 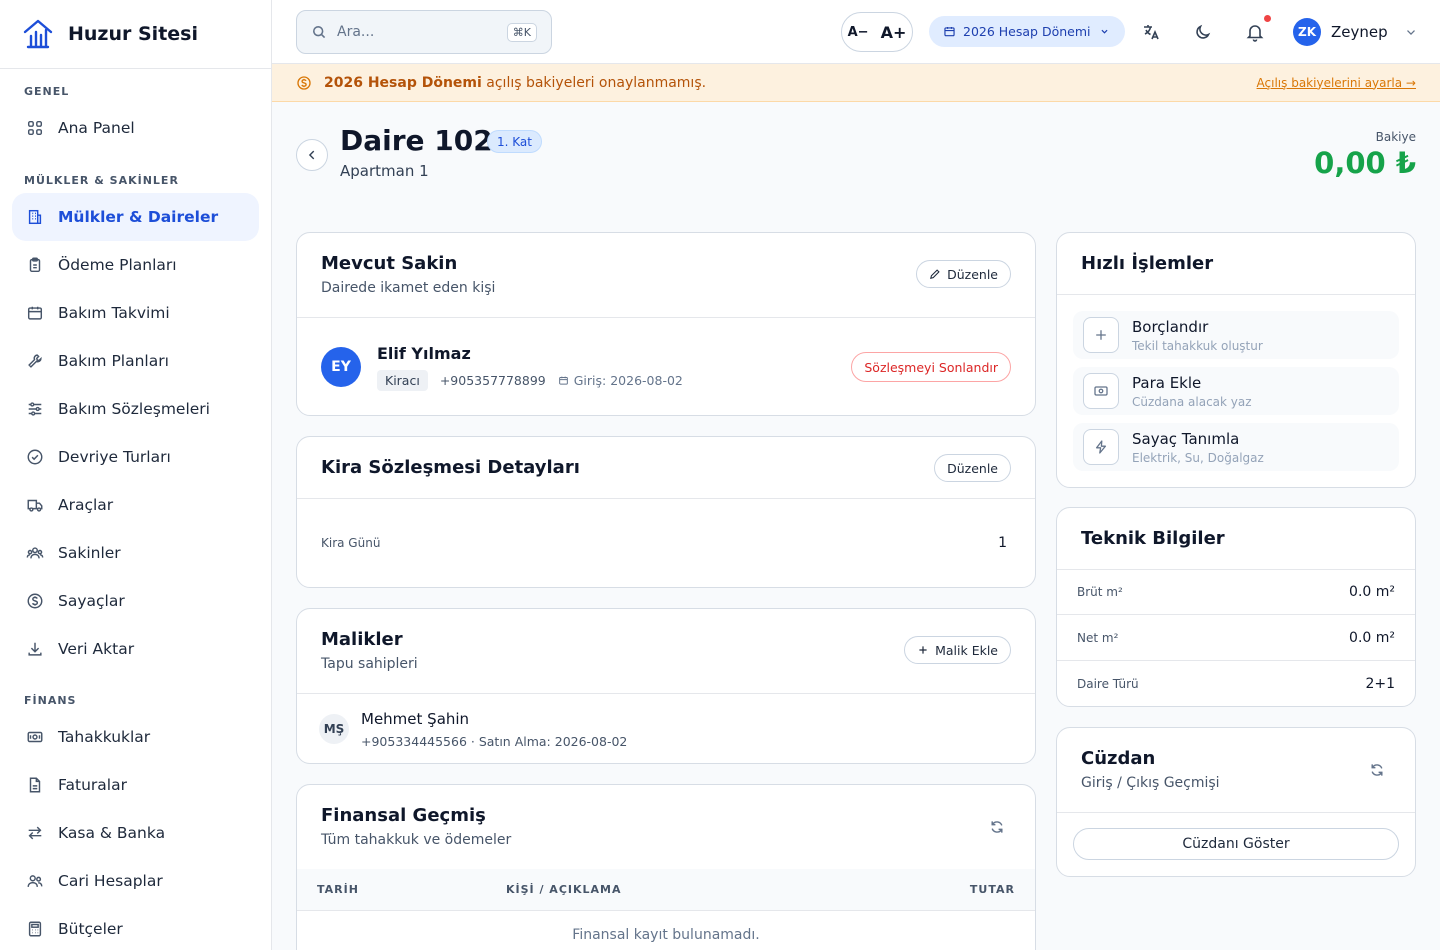 I want to click on font-size-control: A− A+, so click(x=877, y=32).